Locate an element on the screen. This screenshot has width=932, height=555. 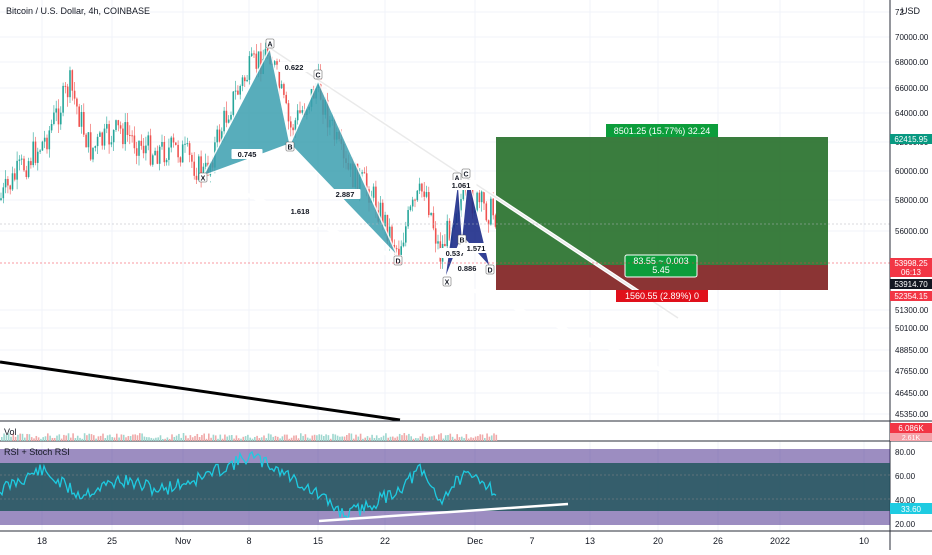
mid-label-2: 5.45 is located at coordinates (661, 270).